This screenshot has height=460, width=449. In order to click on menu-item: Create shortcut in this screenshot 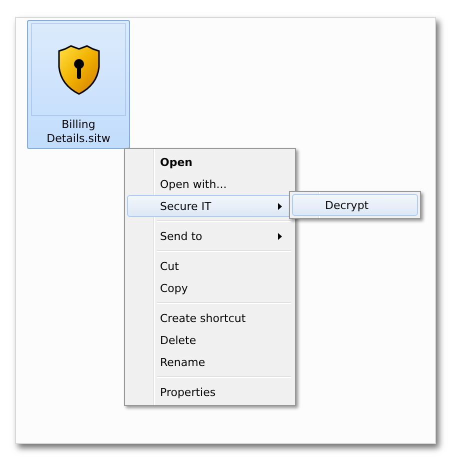, I will do `click(210, 318)`.